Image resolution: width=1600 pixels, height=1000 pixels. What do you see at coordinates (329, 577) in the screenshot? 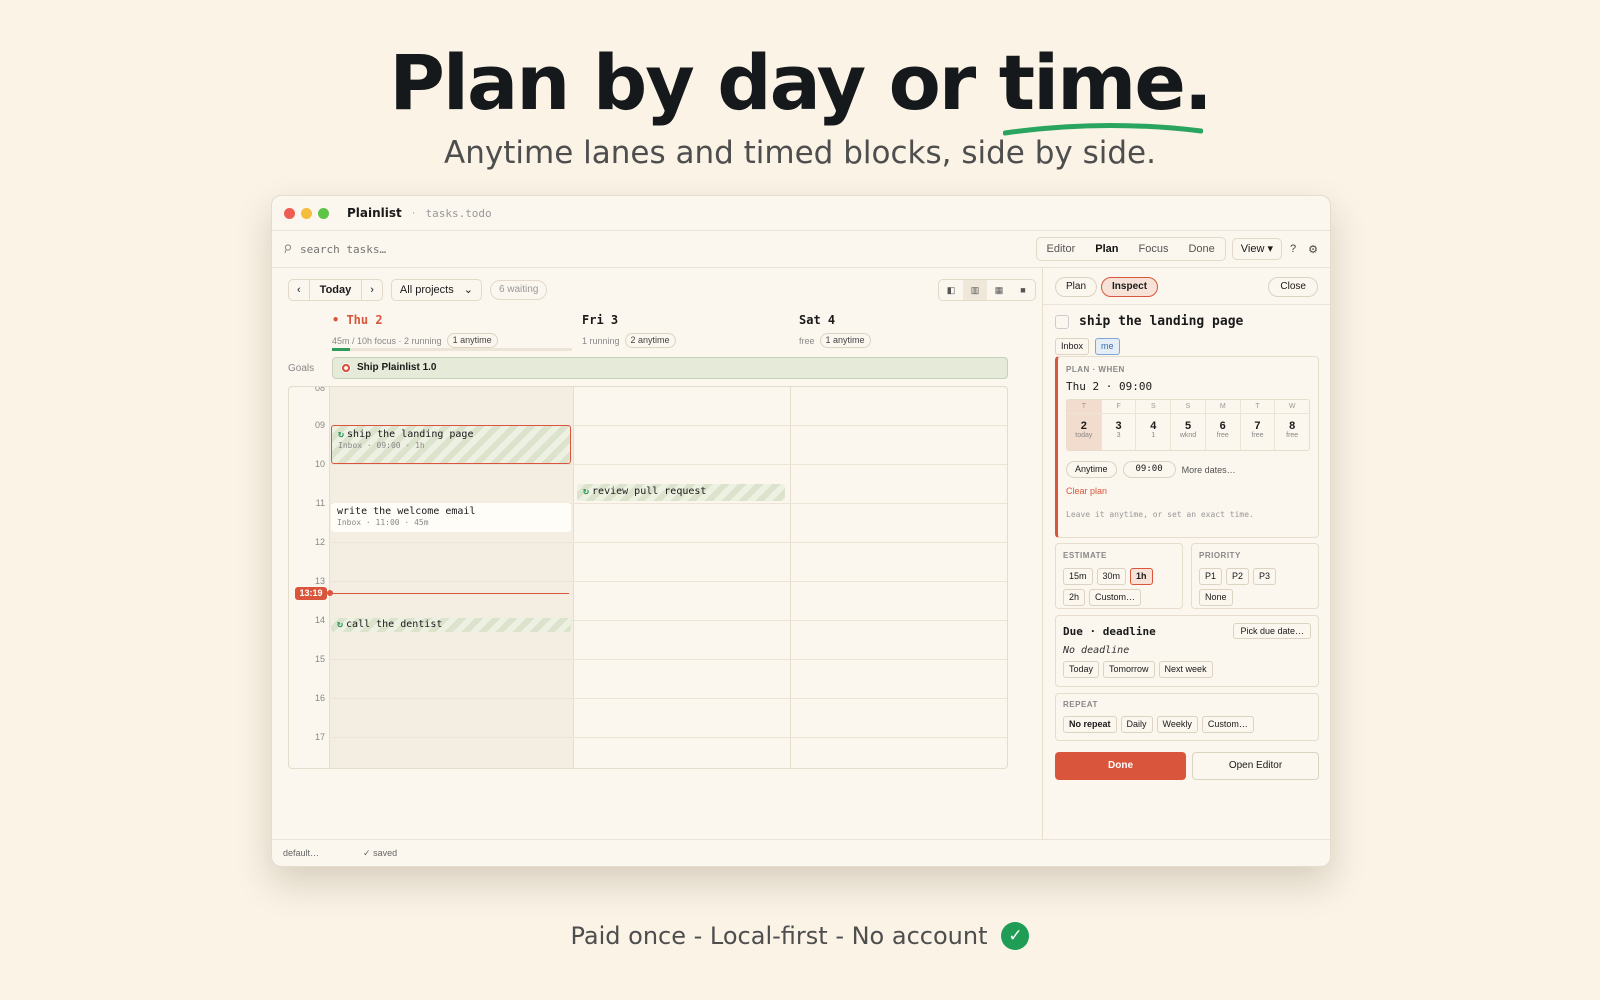
I see `column-divider` at bounding box center [329, 577].